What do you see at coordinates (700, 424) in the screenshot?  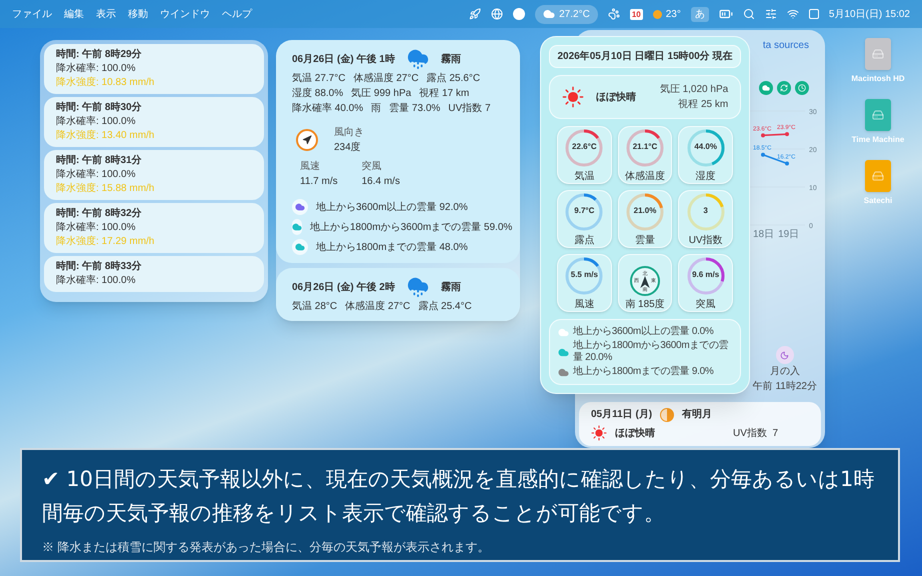 I see `day-card: 05月11日 (月) 有明月 ほぼ快晴 UV指数 7` at bounding box center [700, 424].